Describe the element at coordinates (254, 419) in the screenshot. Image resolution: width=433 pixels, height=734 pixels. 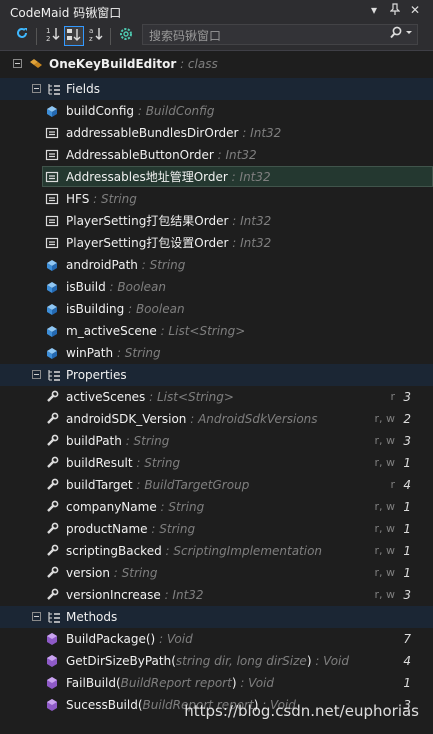
I see `property-type: : AndroidSdkVersions` at that location.